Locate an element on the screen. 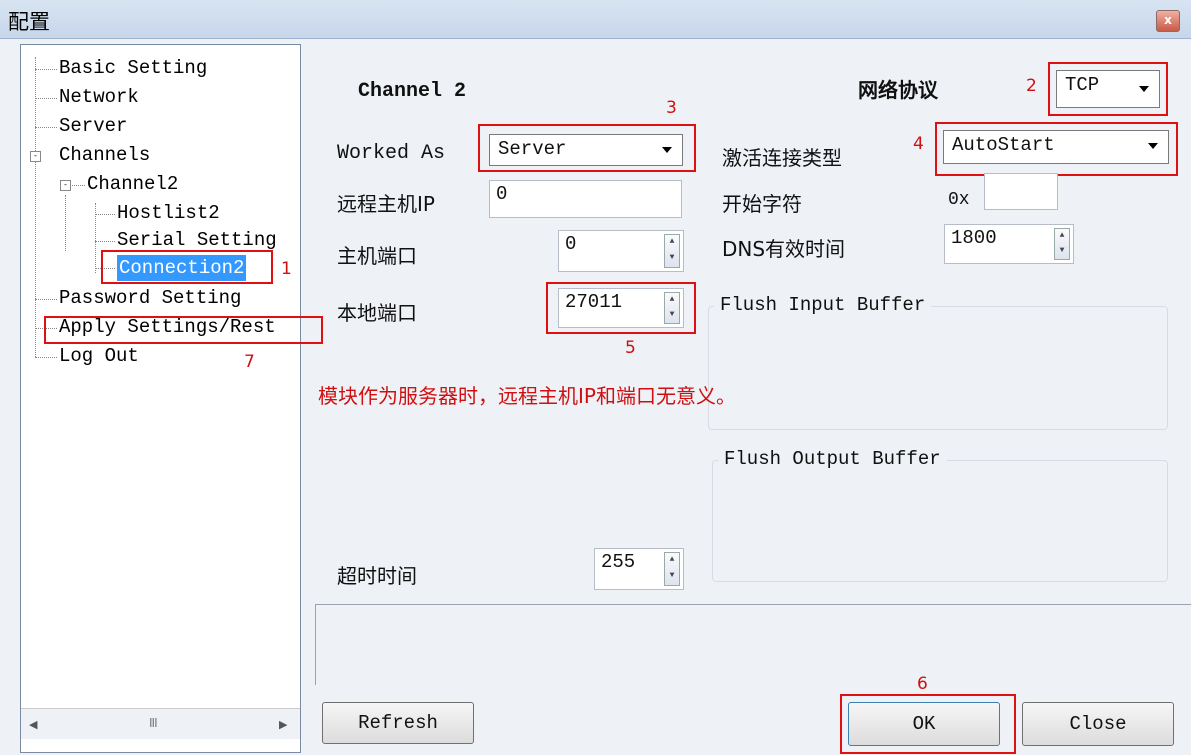 Image resolution: width=1191 pixels, height=755 pixels. timeout-input: 255 ▲ ▼ is located at coordinates (639, 569).